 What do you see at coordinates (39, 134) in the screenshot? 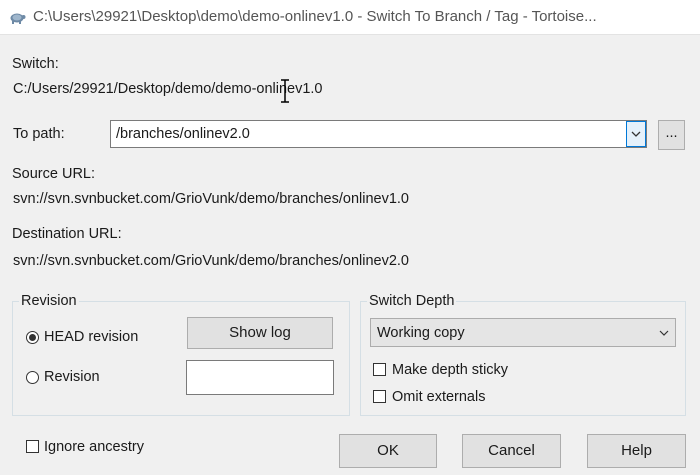
I see `to-path-label: To path:` at bounding box center [39, 134].